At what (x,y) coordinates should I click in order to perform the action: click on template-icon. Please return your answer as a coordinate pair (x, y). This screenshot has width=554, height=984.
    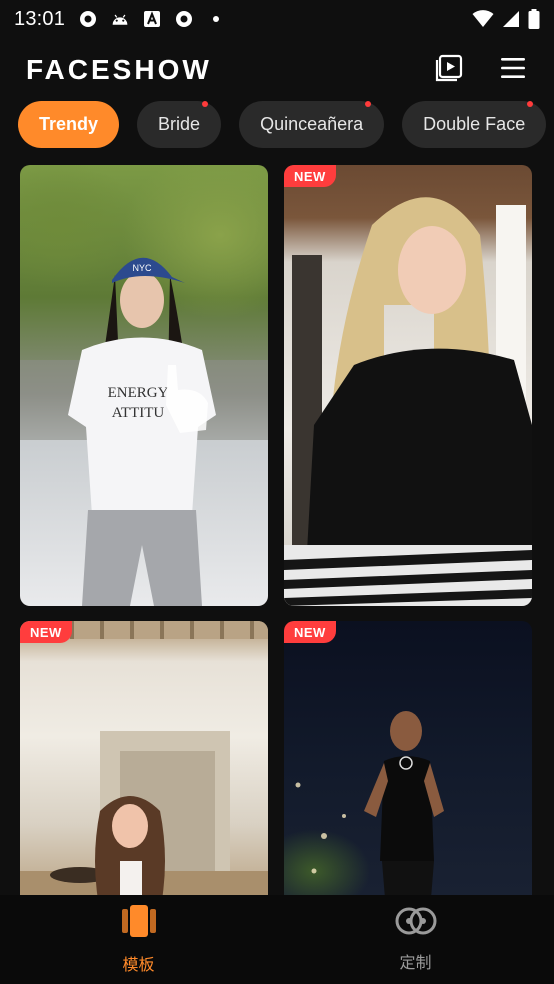
    Looking at the image, I should click on (139, 923).